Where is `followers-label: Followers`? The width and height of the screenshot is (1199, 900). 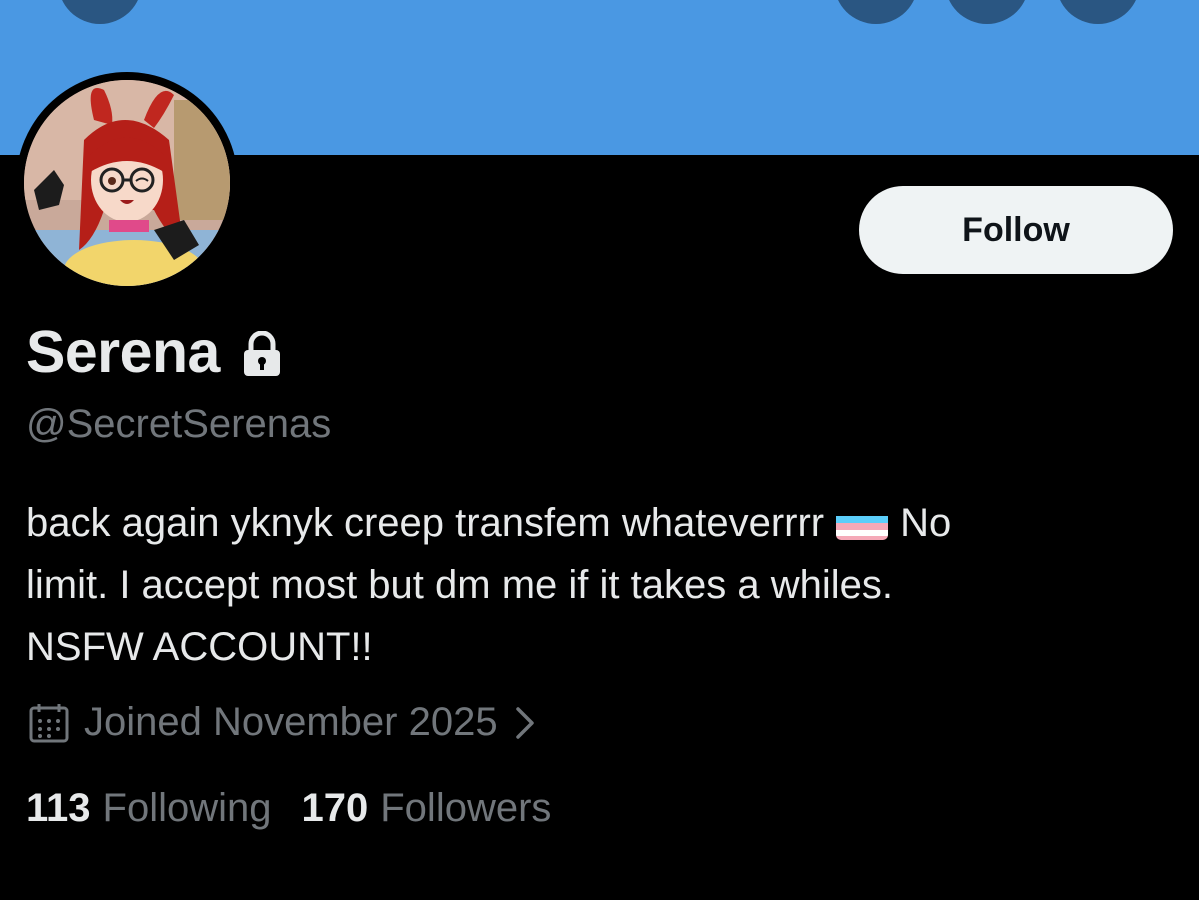 followers-label: Followers is located at coordinates (466, 808).